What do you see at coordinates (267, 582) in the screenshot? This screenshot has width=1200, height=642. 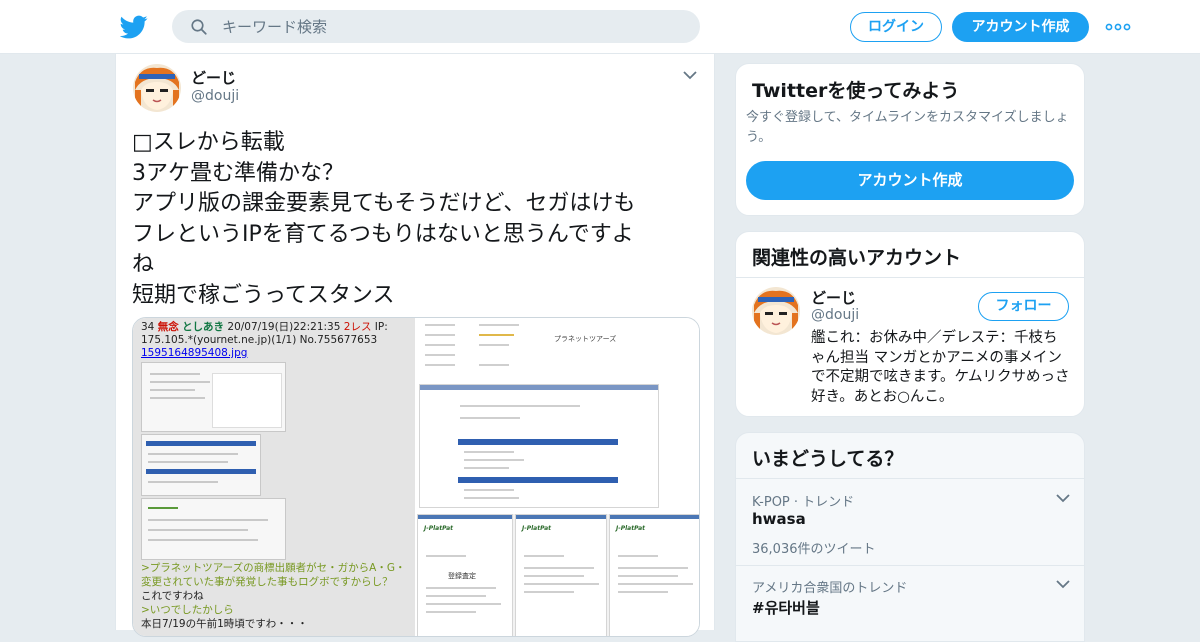 I see `post-quote: 変更されていた事が発覚した事もログボですからし？` at bounding box center [267, 582].